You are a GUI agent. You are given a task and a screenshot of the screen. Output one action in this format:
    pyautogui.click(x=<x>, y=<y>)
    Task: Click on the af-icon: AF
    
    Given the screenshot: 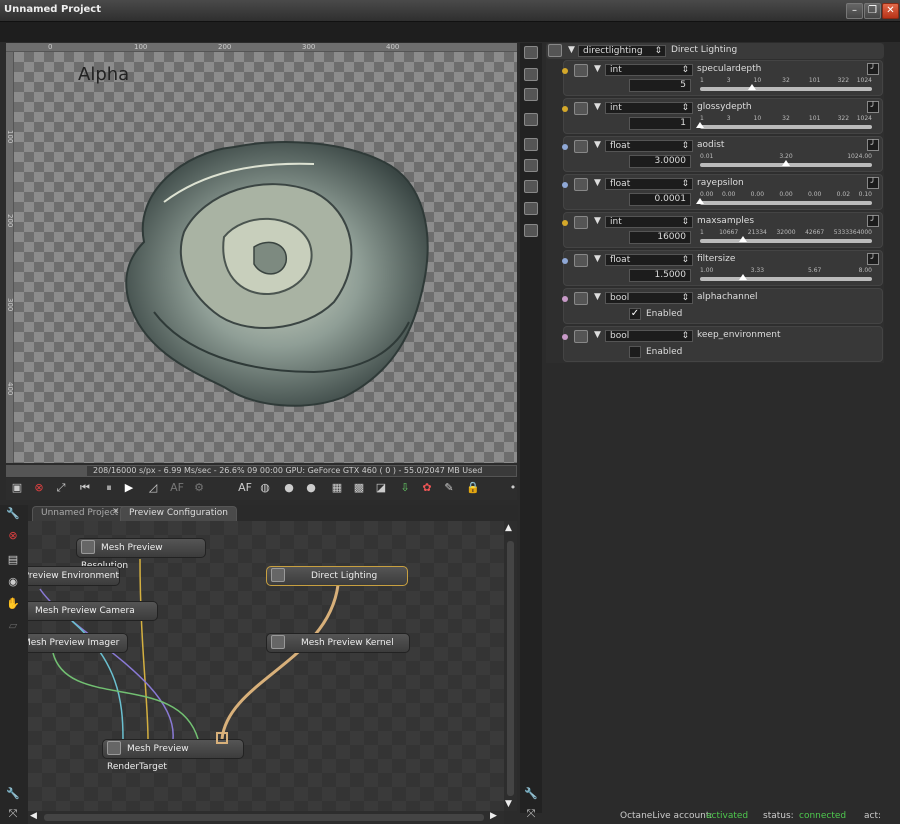 What is the action you would take?
    pyautogui.click(x=245, y=488)
    